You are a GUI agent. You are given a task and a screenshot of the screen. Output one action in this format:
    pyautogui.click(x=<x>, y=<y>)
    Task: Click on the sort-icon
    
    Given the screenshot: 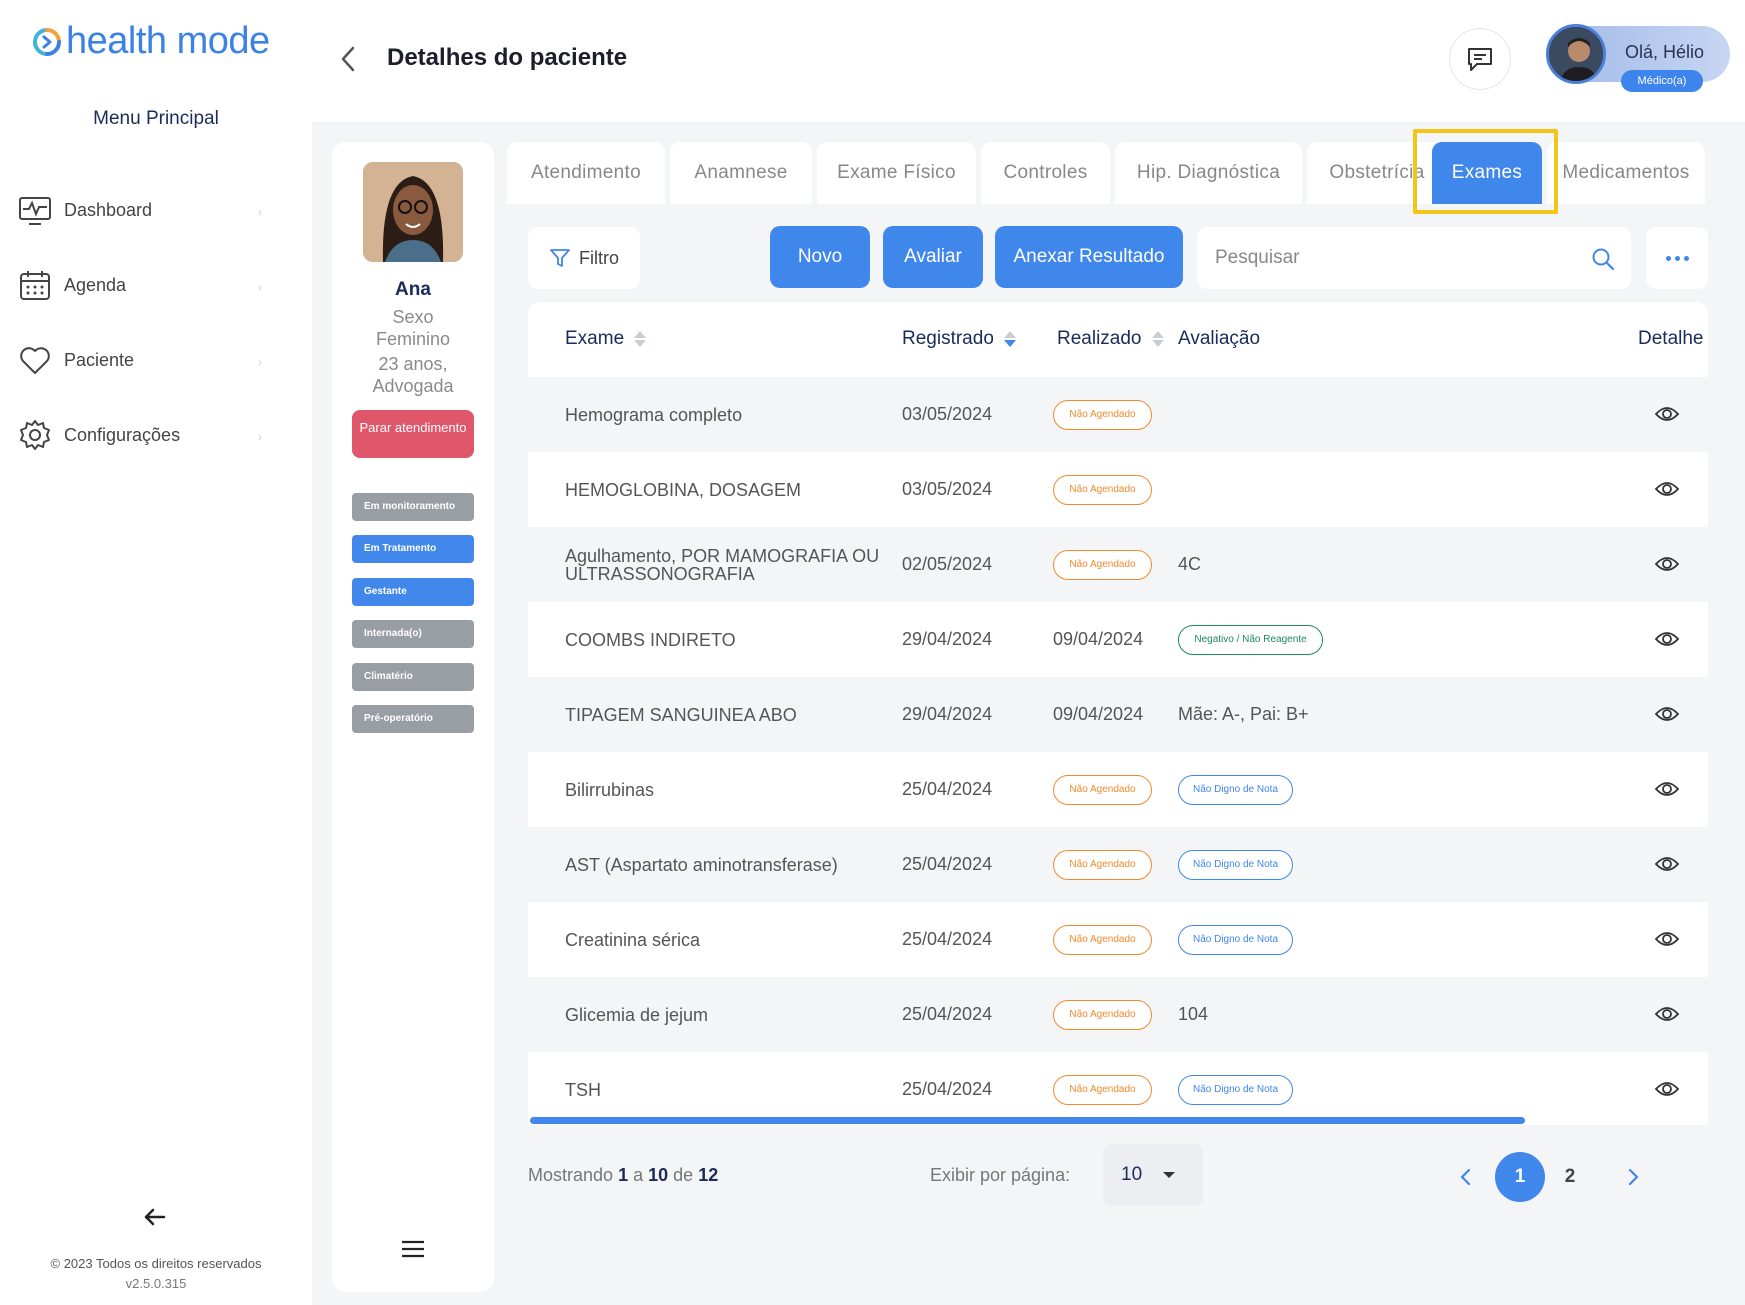 What is the action you would take?
    pyautogui.click(x=640, y=339)
    